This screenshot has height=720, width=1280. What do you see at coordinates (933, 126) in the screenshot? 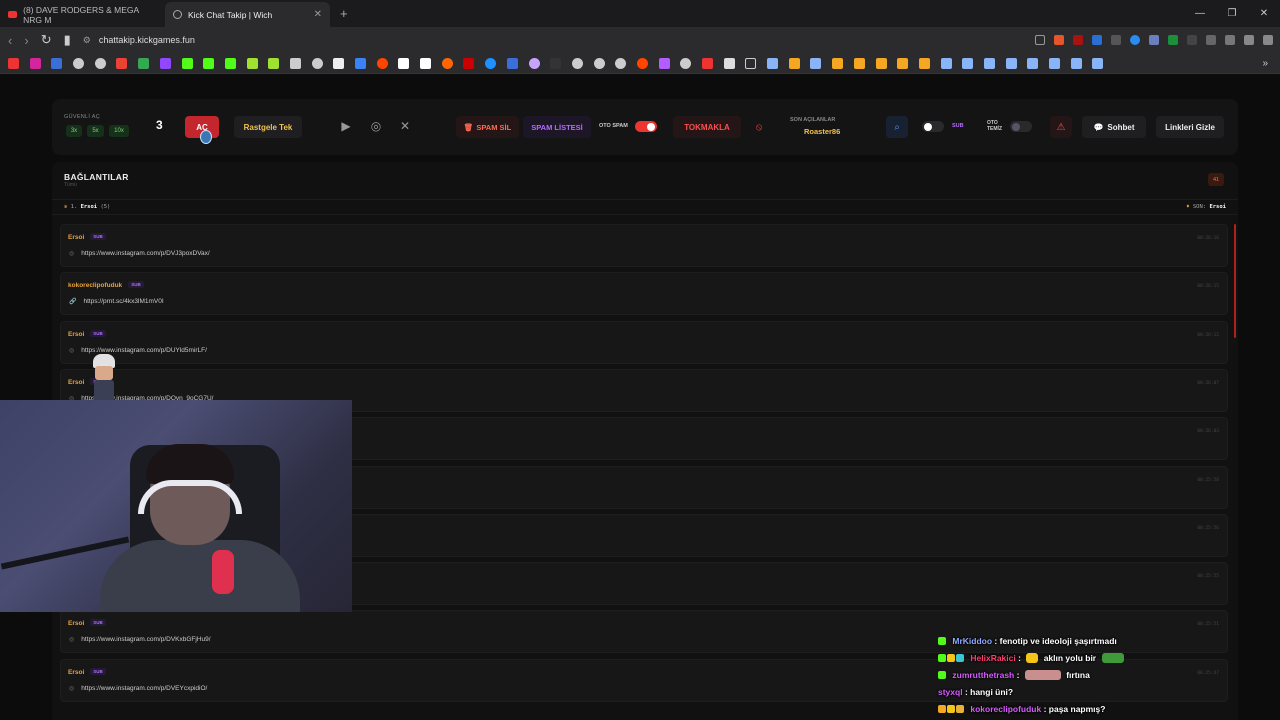
I see `sub-toggle` at bounding box center [933, 126].